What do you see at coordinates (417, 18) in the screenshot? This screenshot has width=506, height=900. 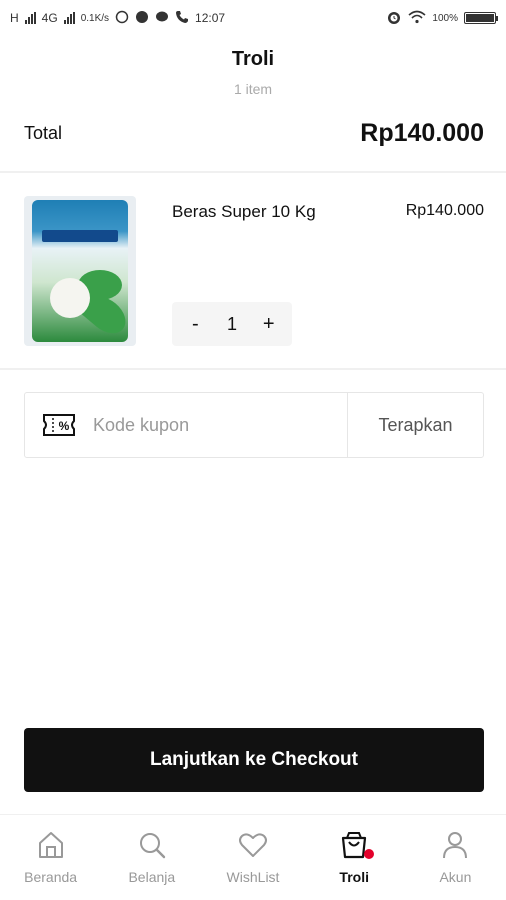 I see `wifi-icon` at bounding box center [417, 18].